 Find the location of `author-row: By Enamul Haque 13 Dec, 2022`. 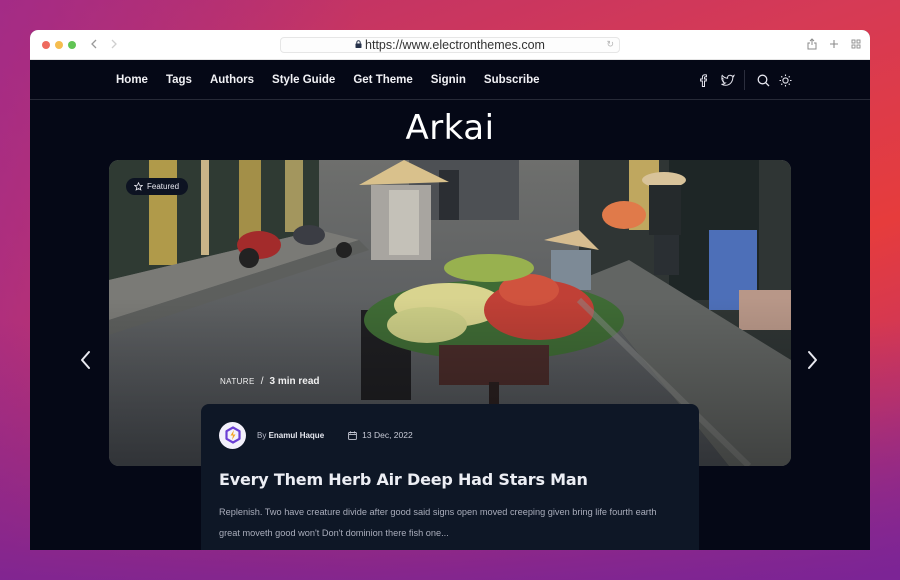

author-row: By Enamul Haque 13 Dec, 2022 is located at coordinates (316, 435).